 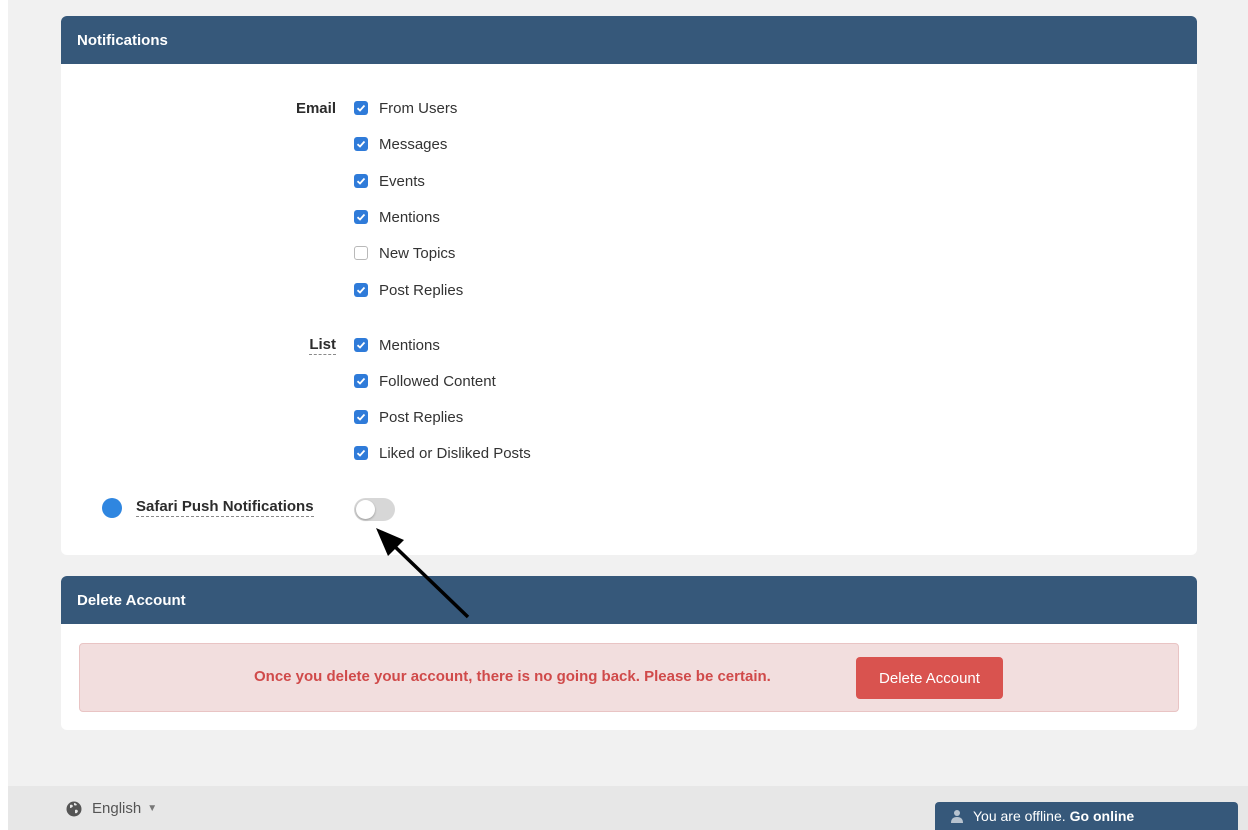 I want to click on email-mentions-row: Mentions, so click(x=629, y=217).